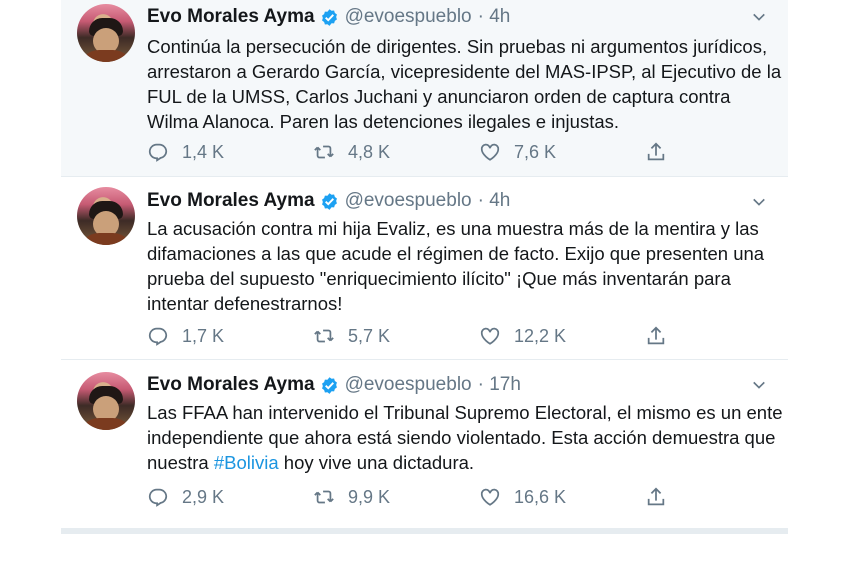 Image resolution: width=860 pixels, height=573 pixels. What do you see at coordinates (203, 151) in the screenshot?
I see `reply-count: 1,4 K` at bounding box center [203, 151].